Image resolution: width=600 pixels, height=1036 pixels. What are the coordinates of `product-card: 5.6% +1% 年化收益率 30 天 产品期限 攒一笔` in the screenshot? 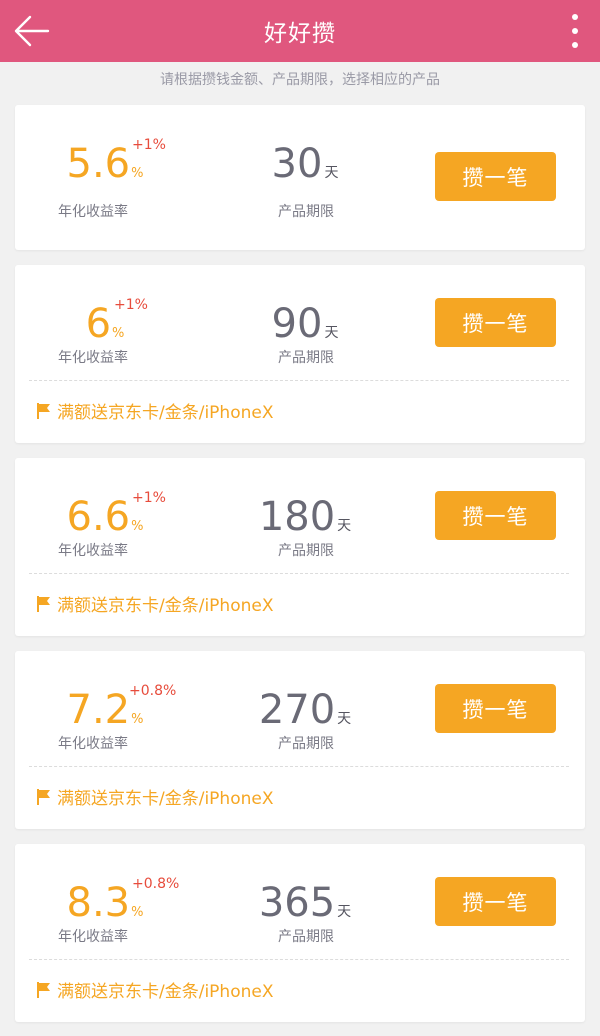 It's located at (300, 177).